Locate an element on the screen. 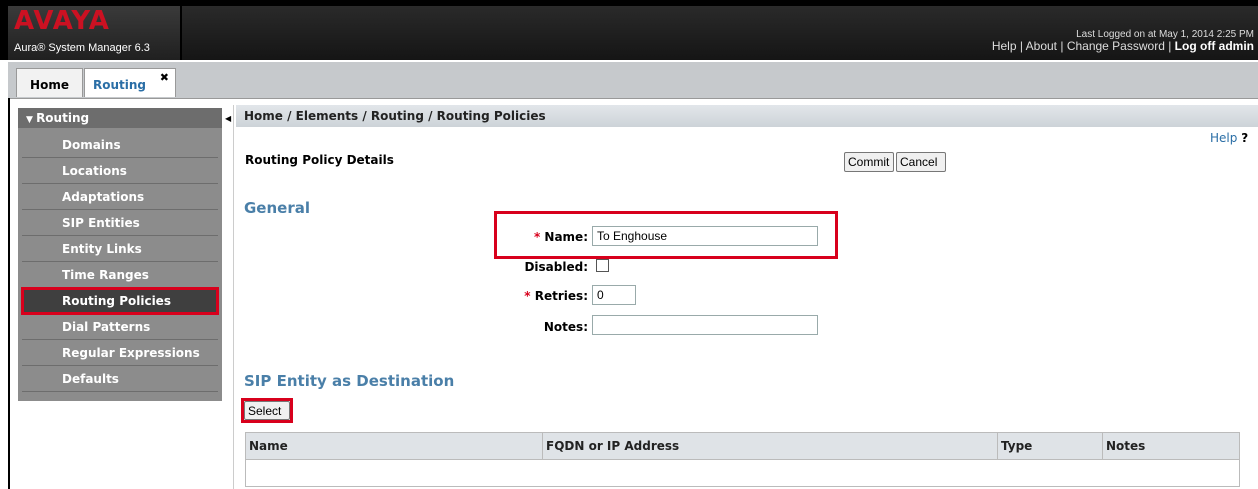  table-row is located at coordinates (742, 473).